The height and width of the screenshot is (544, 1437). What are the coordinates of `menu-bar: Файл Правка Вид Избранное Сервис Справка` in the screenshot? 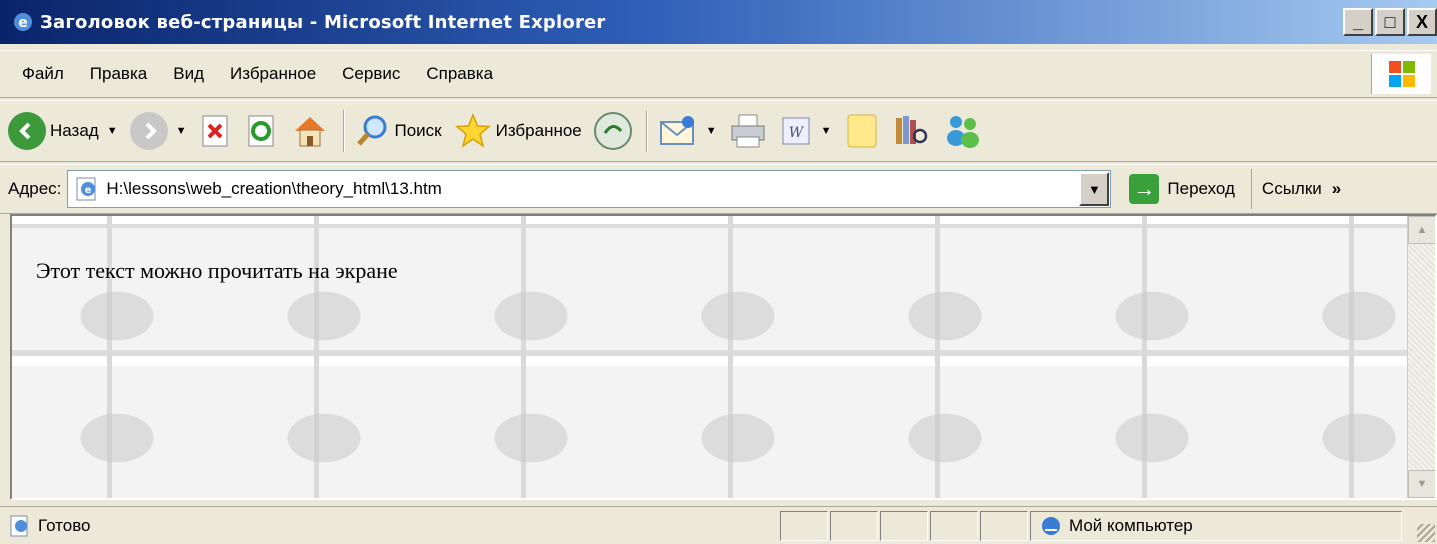 It's located at (718, 74).